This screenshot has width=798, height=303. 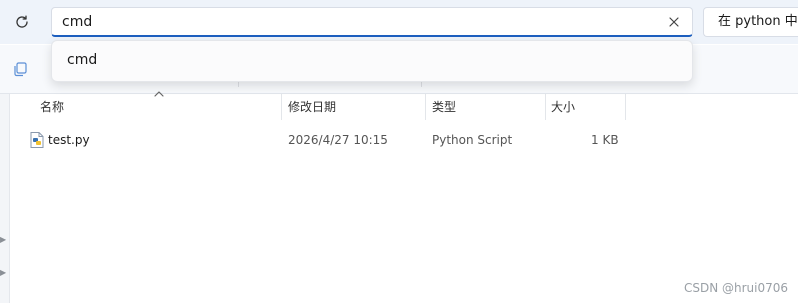 I want to click on refresh-button, so click(x=22, y=22).